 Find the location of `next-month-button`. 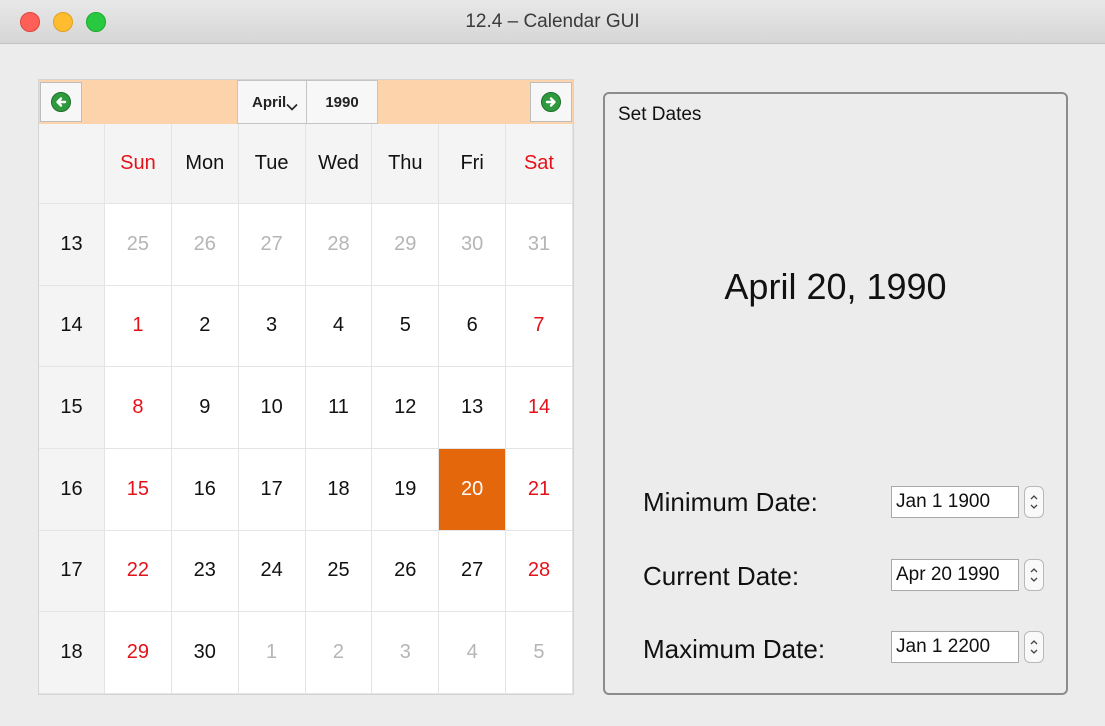

next-month-button is located at coordinates (551, 102).